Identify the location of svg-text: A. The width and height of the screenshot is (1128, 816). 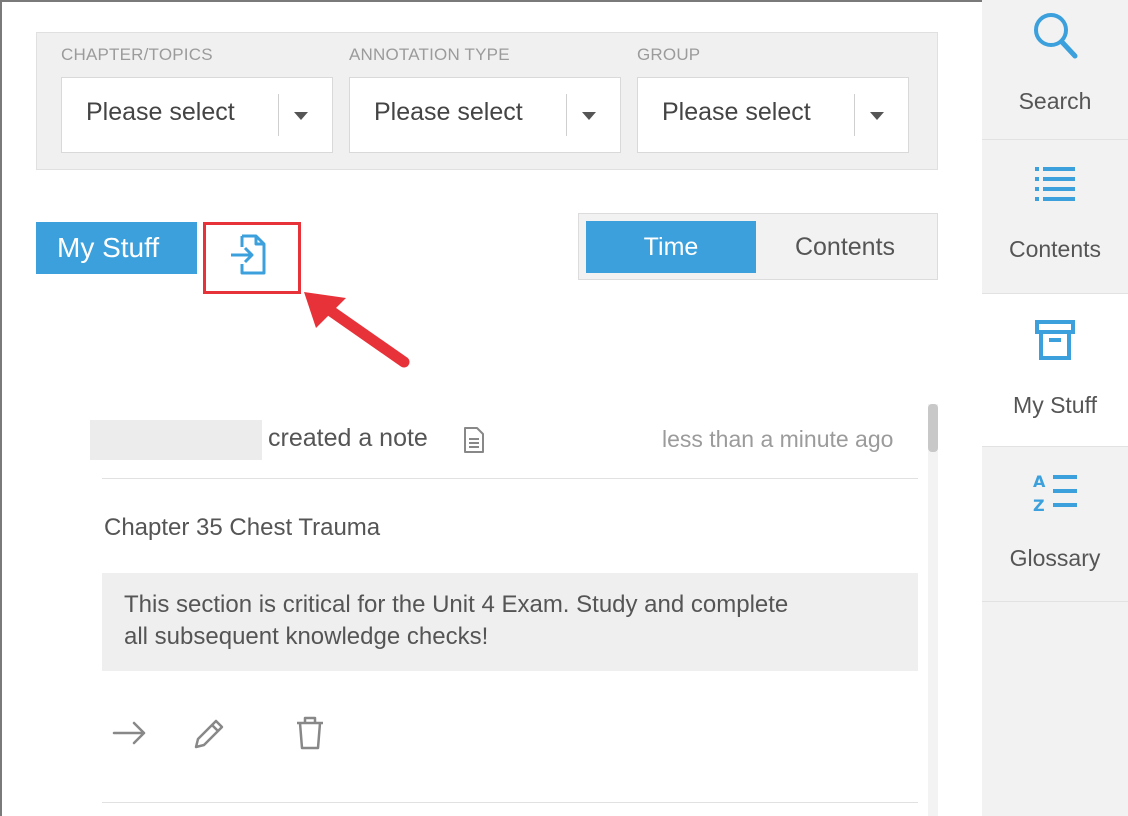
(1039, 481).